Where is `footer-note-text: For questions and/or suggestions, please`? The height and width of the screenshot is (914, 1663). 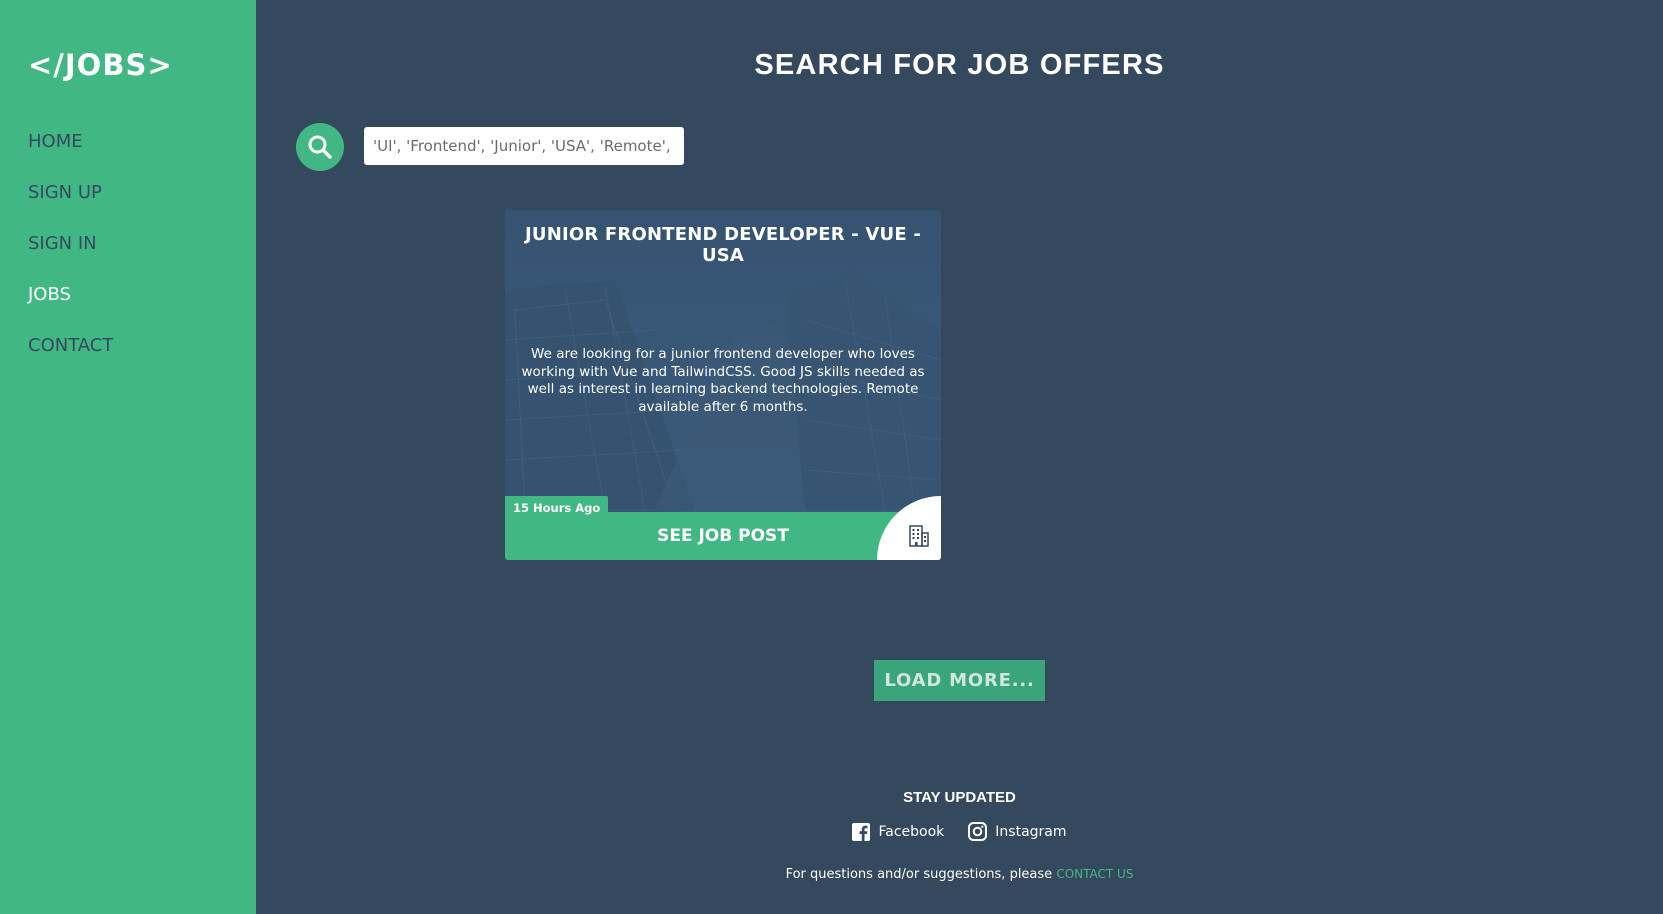
footer-note-text: For questions and/or suggestions, please is located at coordinates (919, 874).